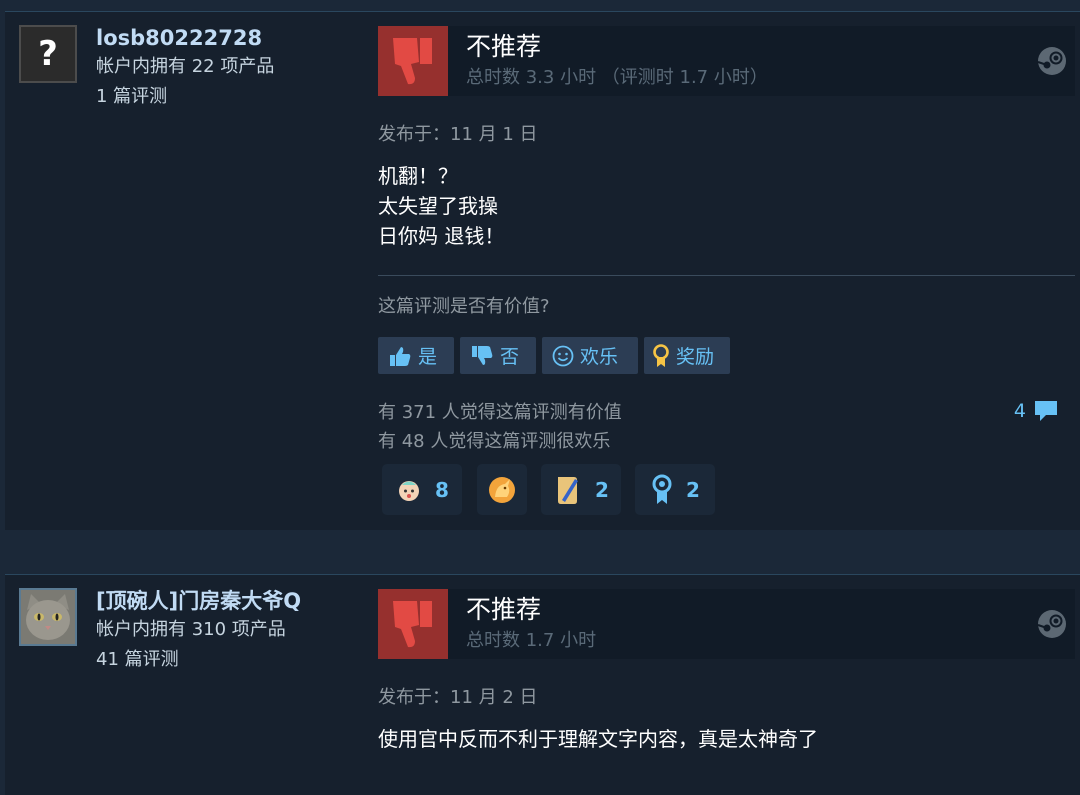  I want to click on vote-no-button: 否, so click(498, 355).